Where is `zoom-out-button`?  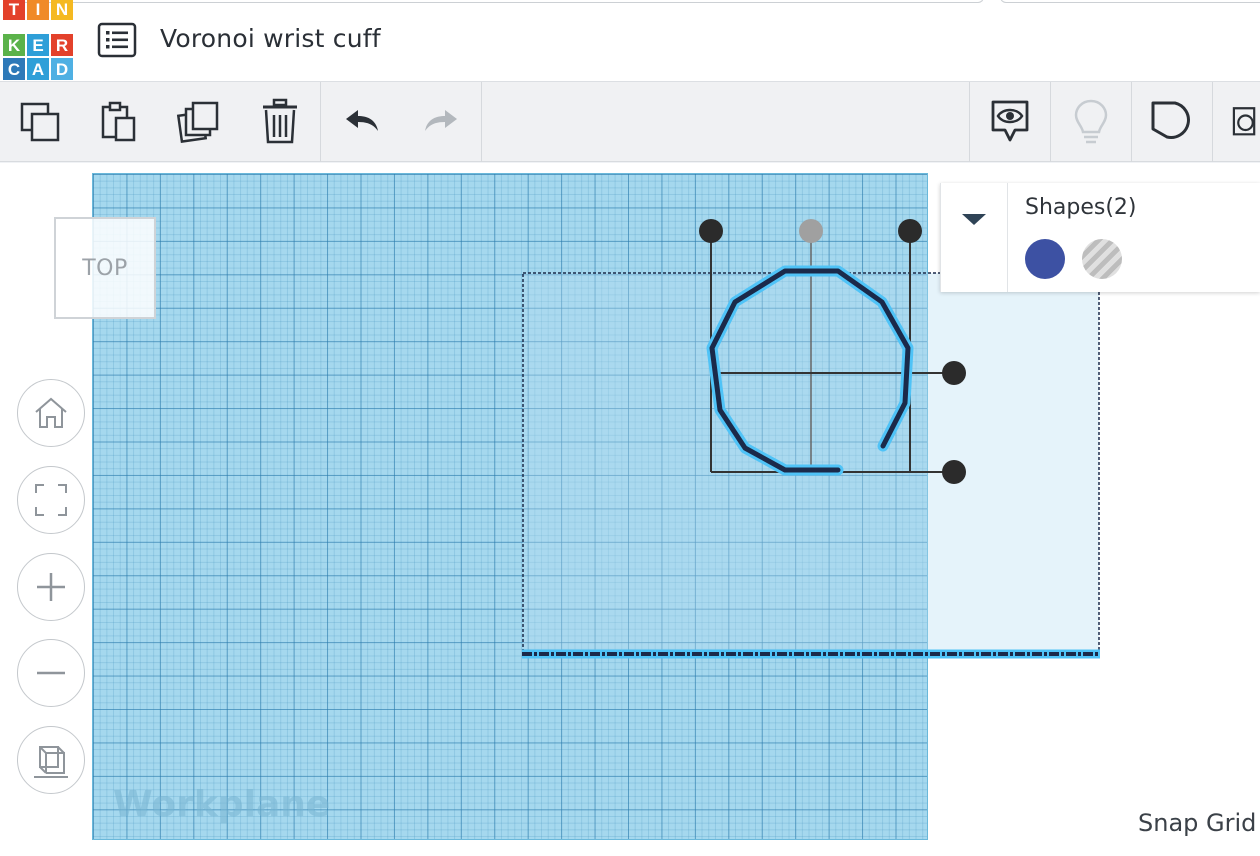 zoom-out-button is located at coordinates (51, 673).